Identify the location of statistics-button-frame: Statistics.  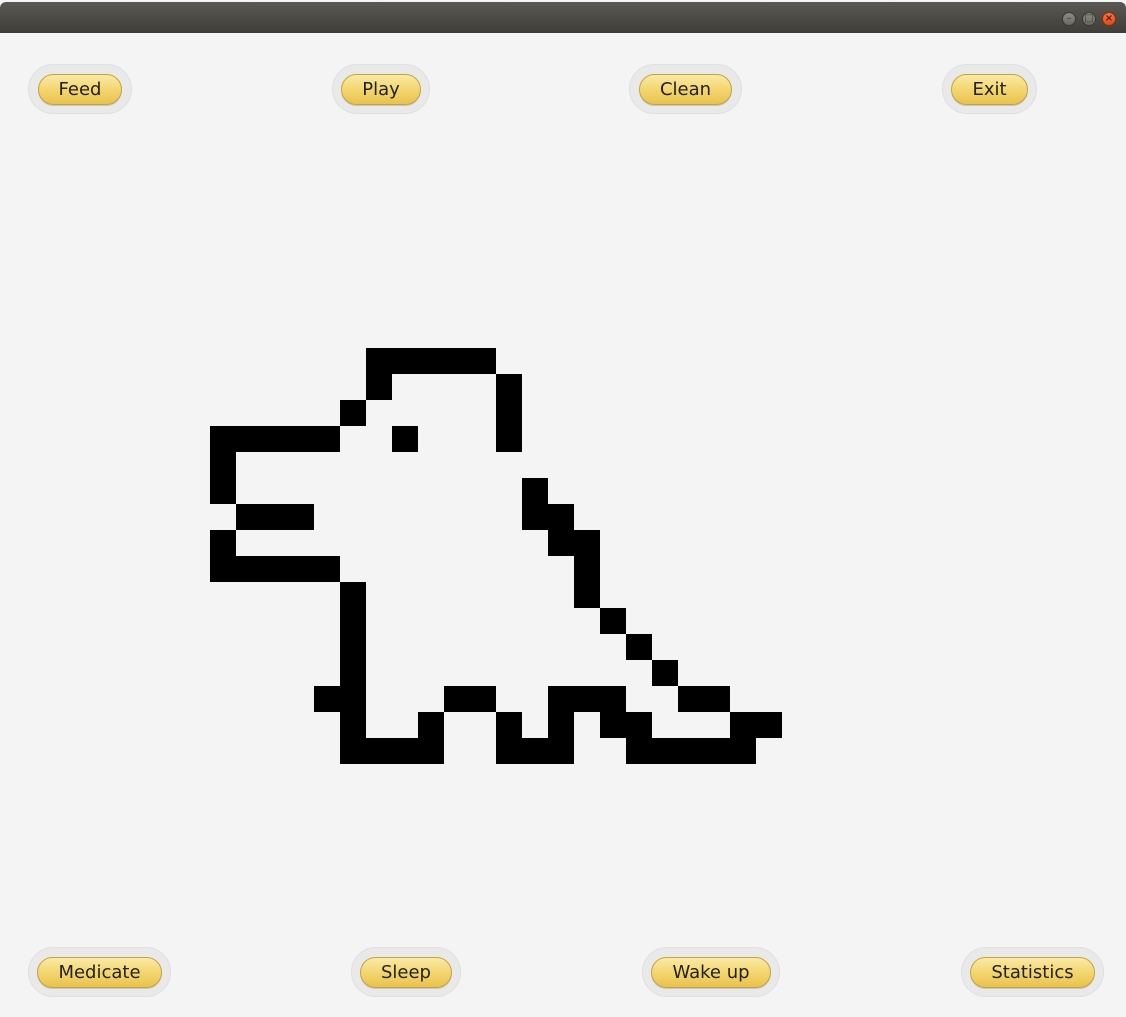
(1032, 972).